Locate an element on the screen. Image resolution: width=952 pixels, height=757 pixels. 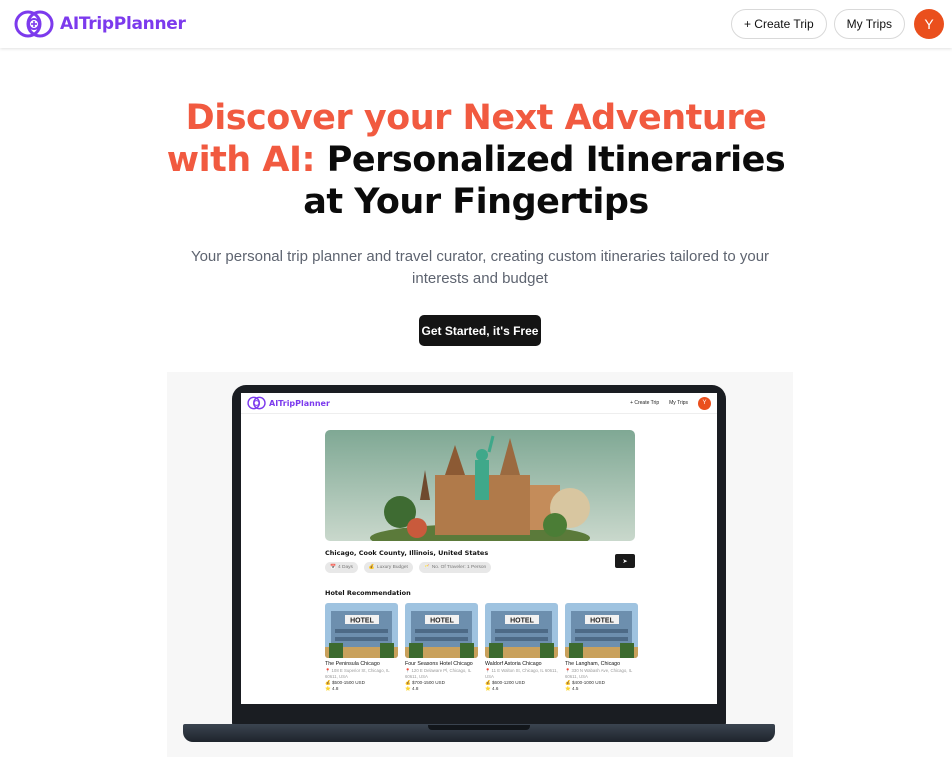
create-trip-button: + Create Trip is located at coordinates (778, 24).